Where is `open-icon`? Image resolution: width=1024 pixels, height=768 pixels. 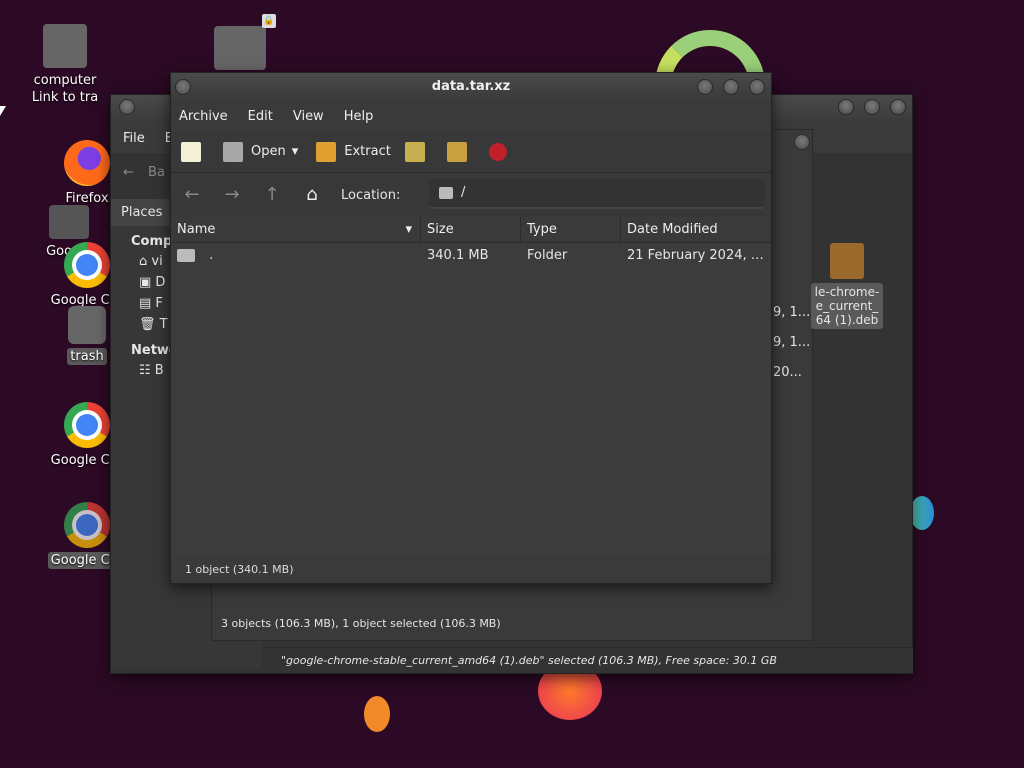
open-icon is located at coordinates (233, 151).